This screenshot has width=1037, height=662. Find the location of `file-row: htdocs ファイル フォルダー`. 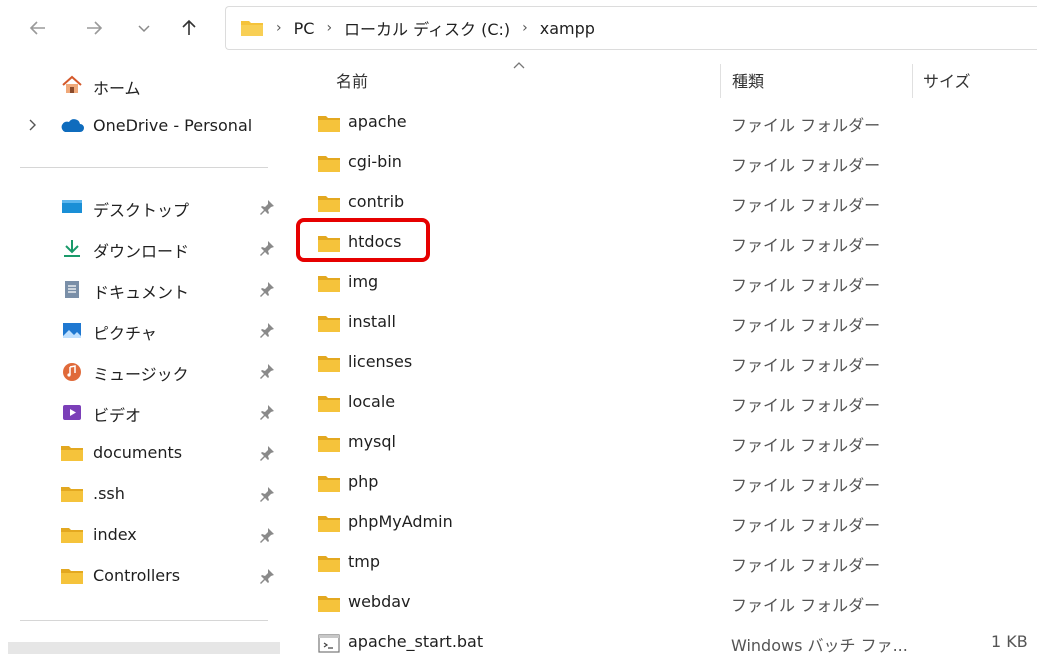

file-row: htdocs ファイル フォルダー is located at coordinates (661, 242).